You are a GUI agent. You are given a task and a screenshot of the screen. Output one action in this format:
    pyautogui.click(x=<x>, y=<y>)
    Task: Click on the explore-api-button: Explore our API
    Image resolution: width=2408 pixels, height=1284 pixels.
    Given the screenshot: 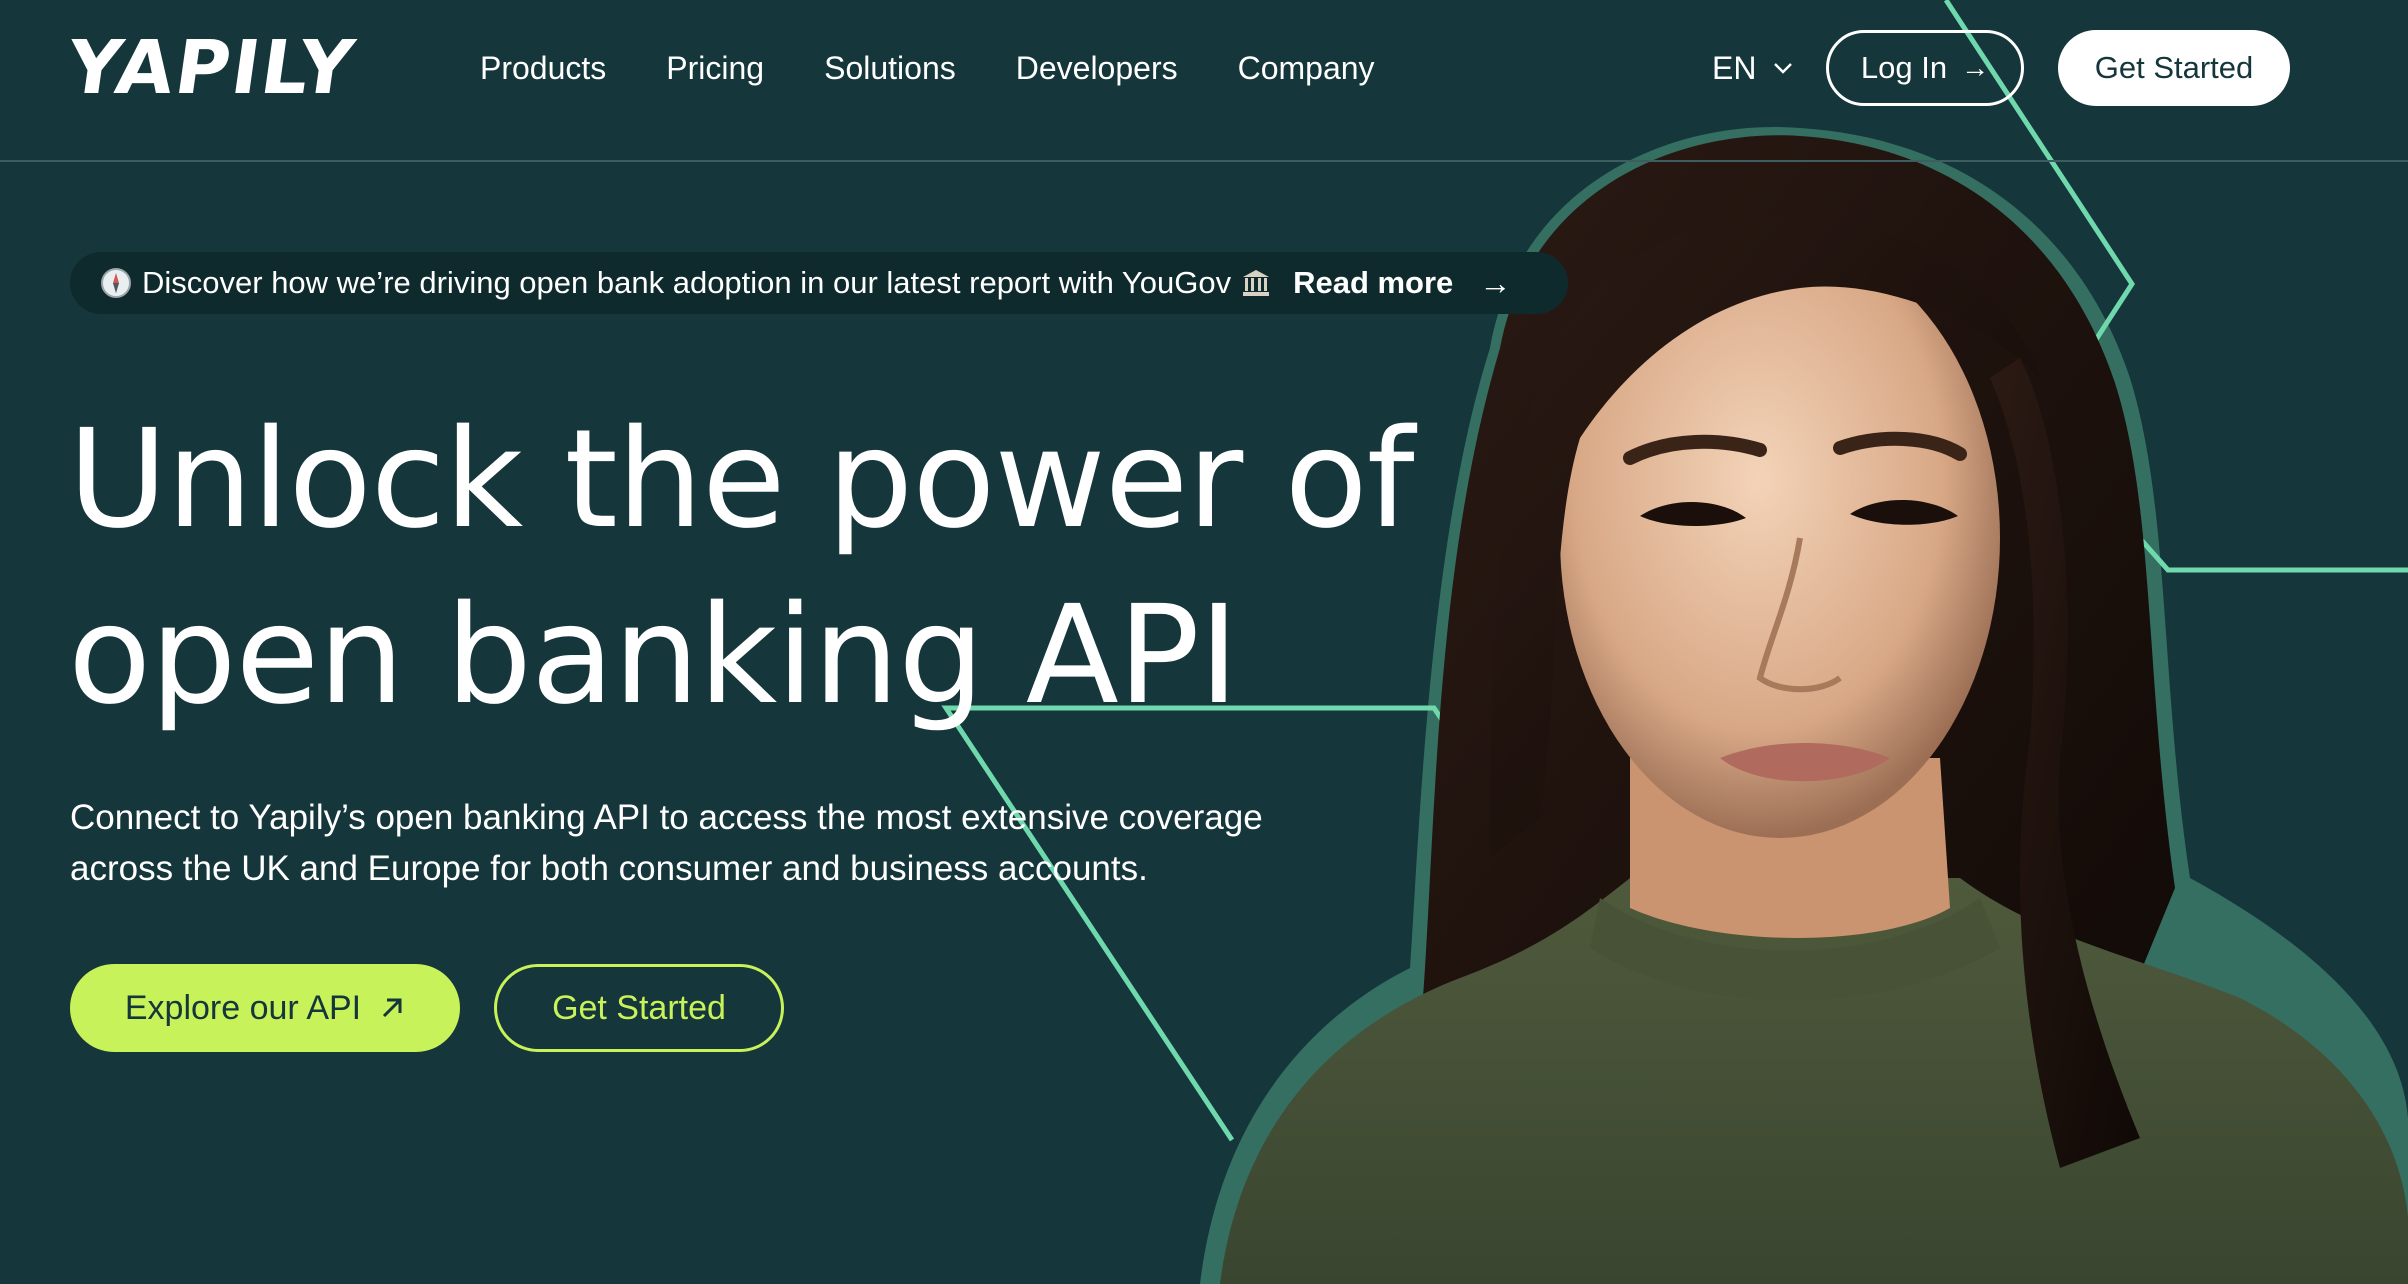 What is the action you would take?
    pyautogui.click(x=265, y=1008)
    